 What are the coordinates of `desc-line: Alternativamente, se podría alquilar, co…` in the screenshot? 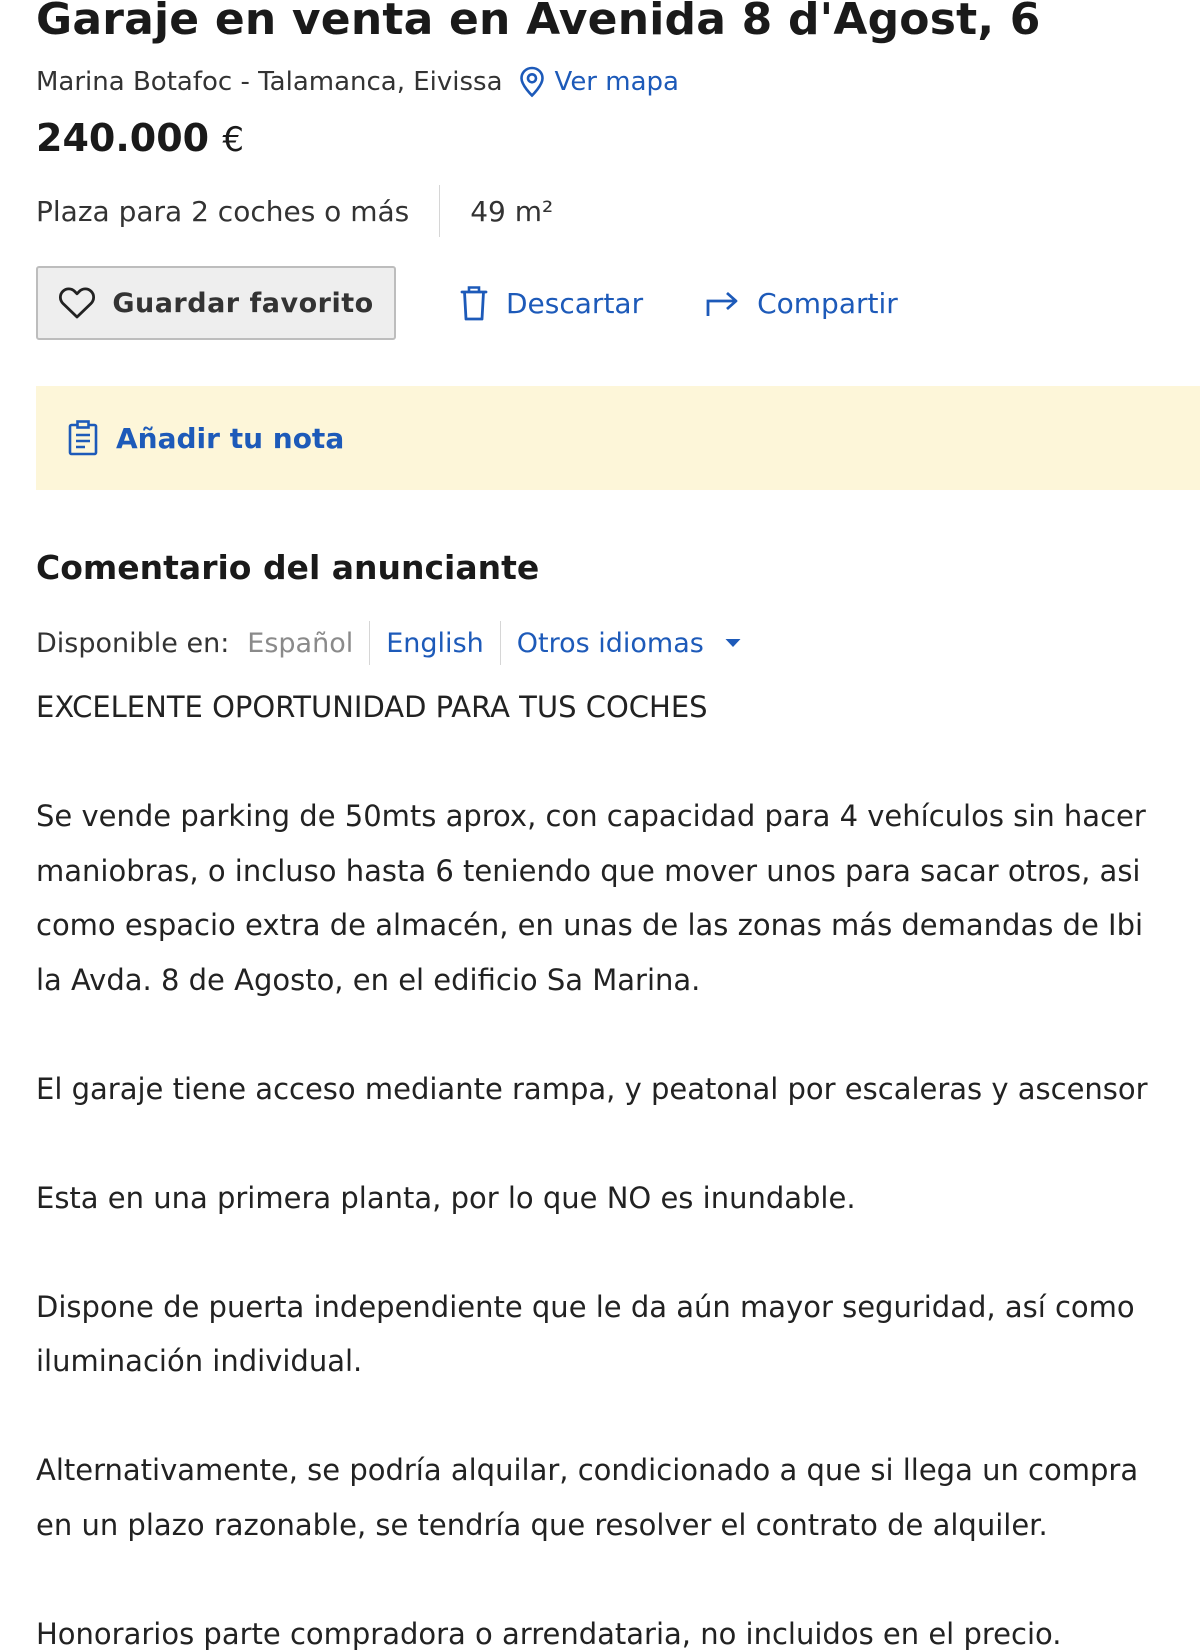 It's located at (587, 1470).